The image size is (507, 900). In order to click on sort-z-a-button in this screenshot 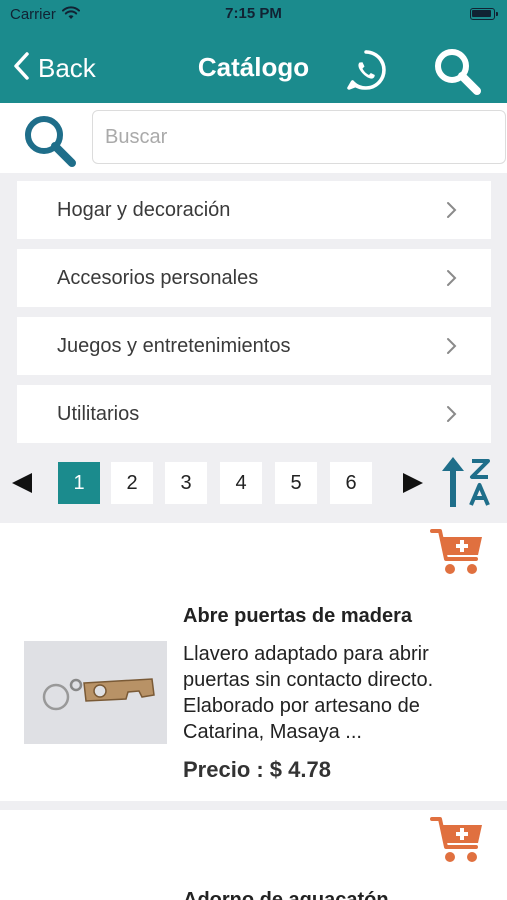, I will do `click(467, 481)`.